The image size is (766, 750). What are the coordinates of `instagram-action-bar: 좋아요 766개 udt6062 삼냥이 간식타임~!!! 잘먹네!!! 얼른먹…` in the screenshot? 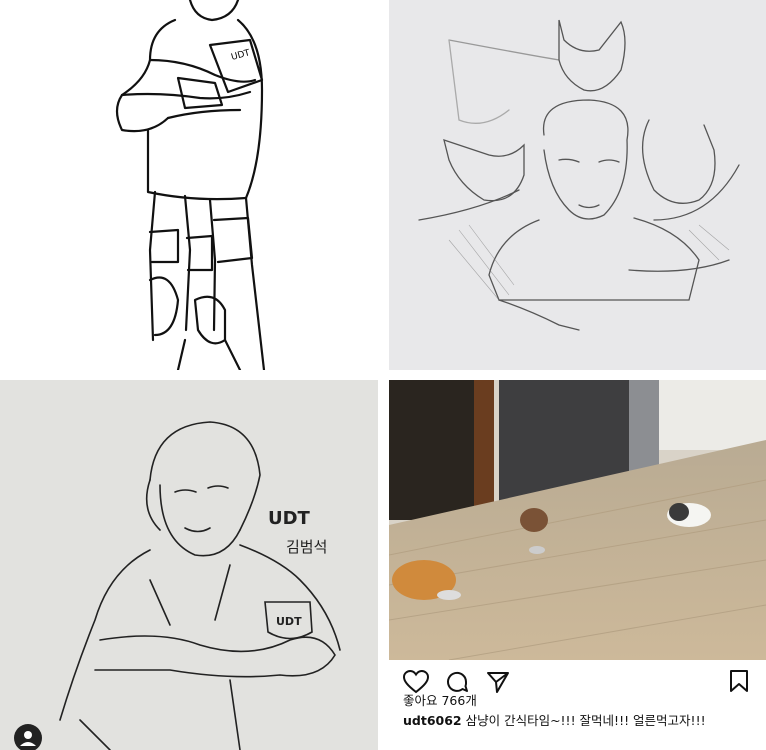 It's located at (577, 705).